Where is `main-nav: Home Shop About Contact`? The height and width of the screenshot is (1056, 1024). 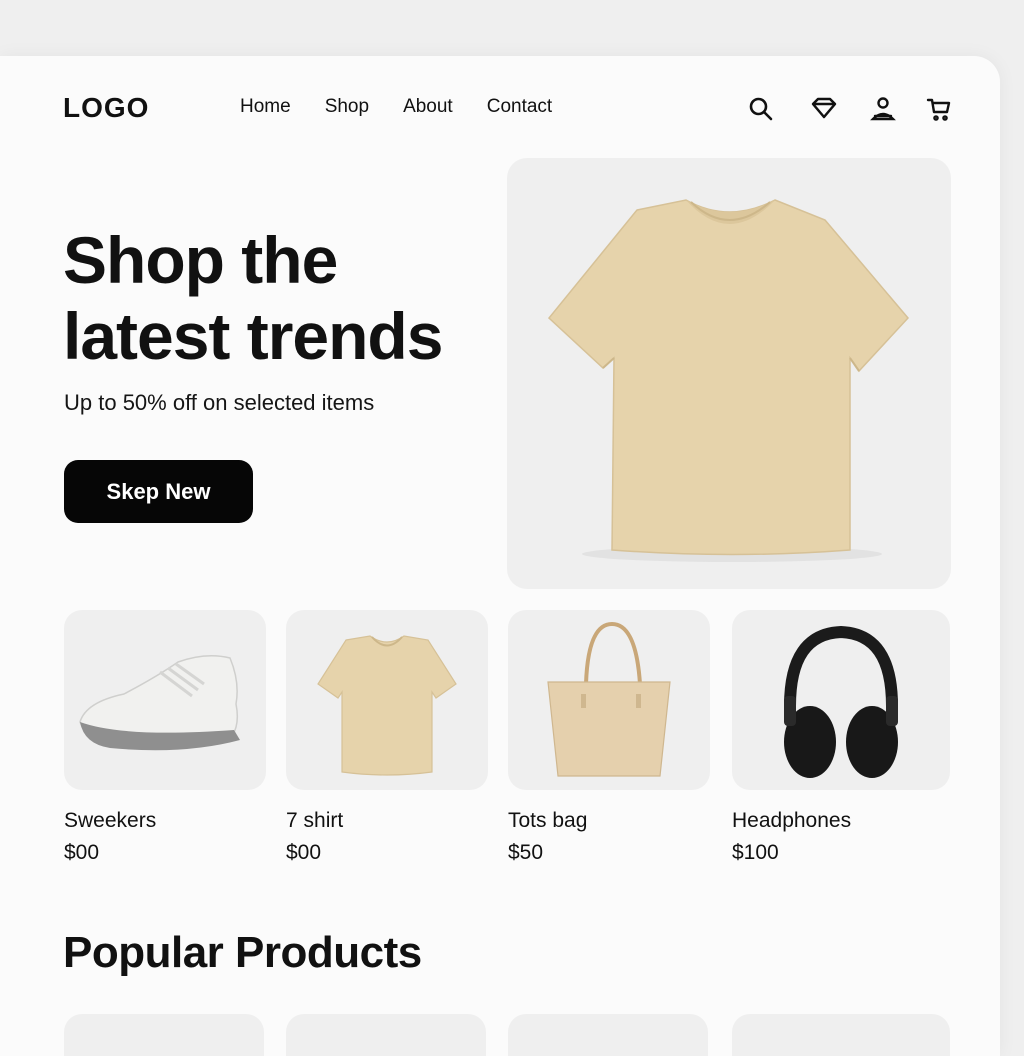 main-nav: Home Shop About Contact is located at coordinates (413, 107).